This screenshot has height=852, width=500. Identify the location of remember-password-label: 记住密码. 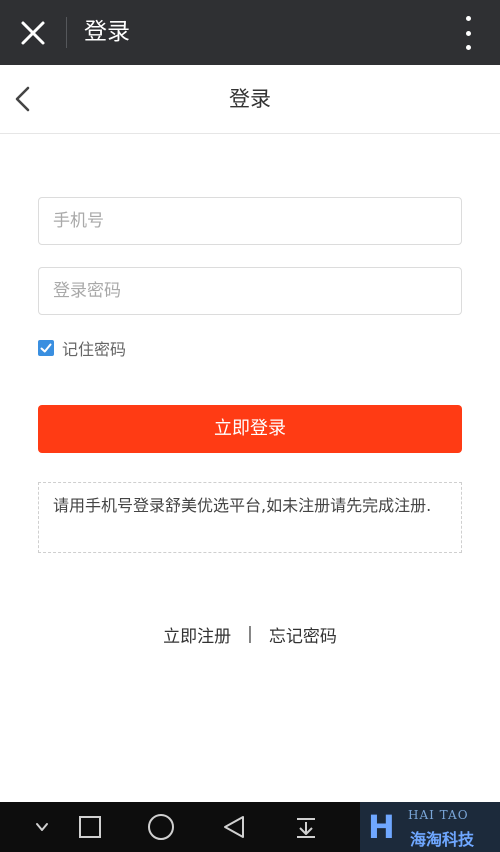
(94, 349).